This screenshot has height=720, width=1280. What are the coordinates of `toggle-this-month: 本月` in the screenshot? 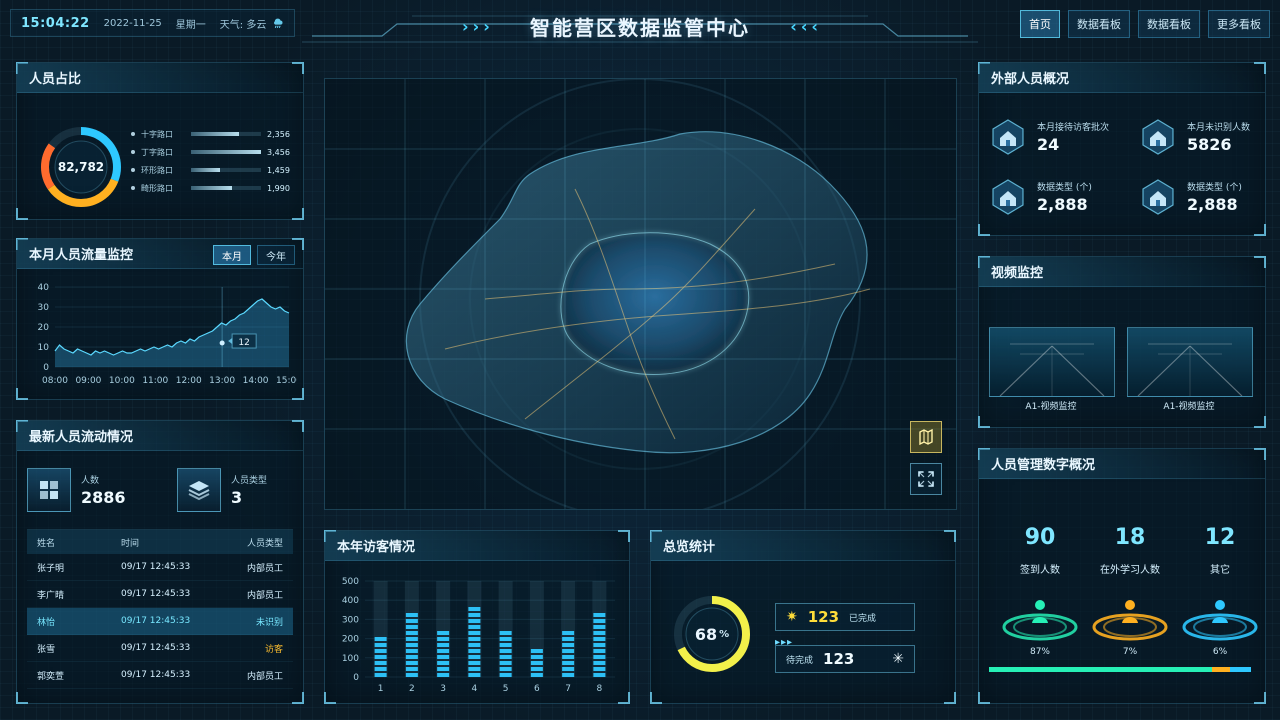 It's located at (232, 255).